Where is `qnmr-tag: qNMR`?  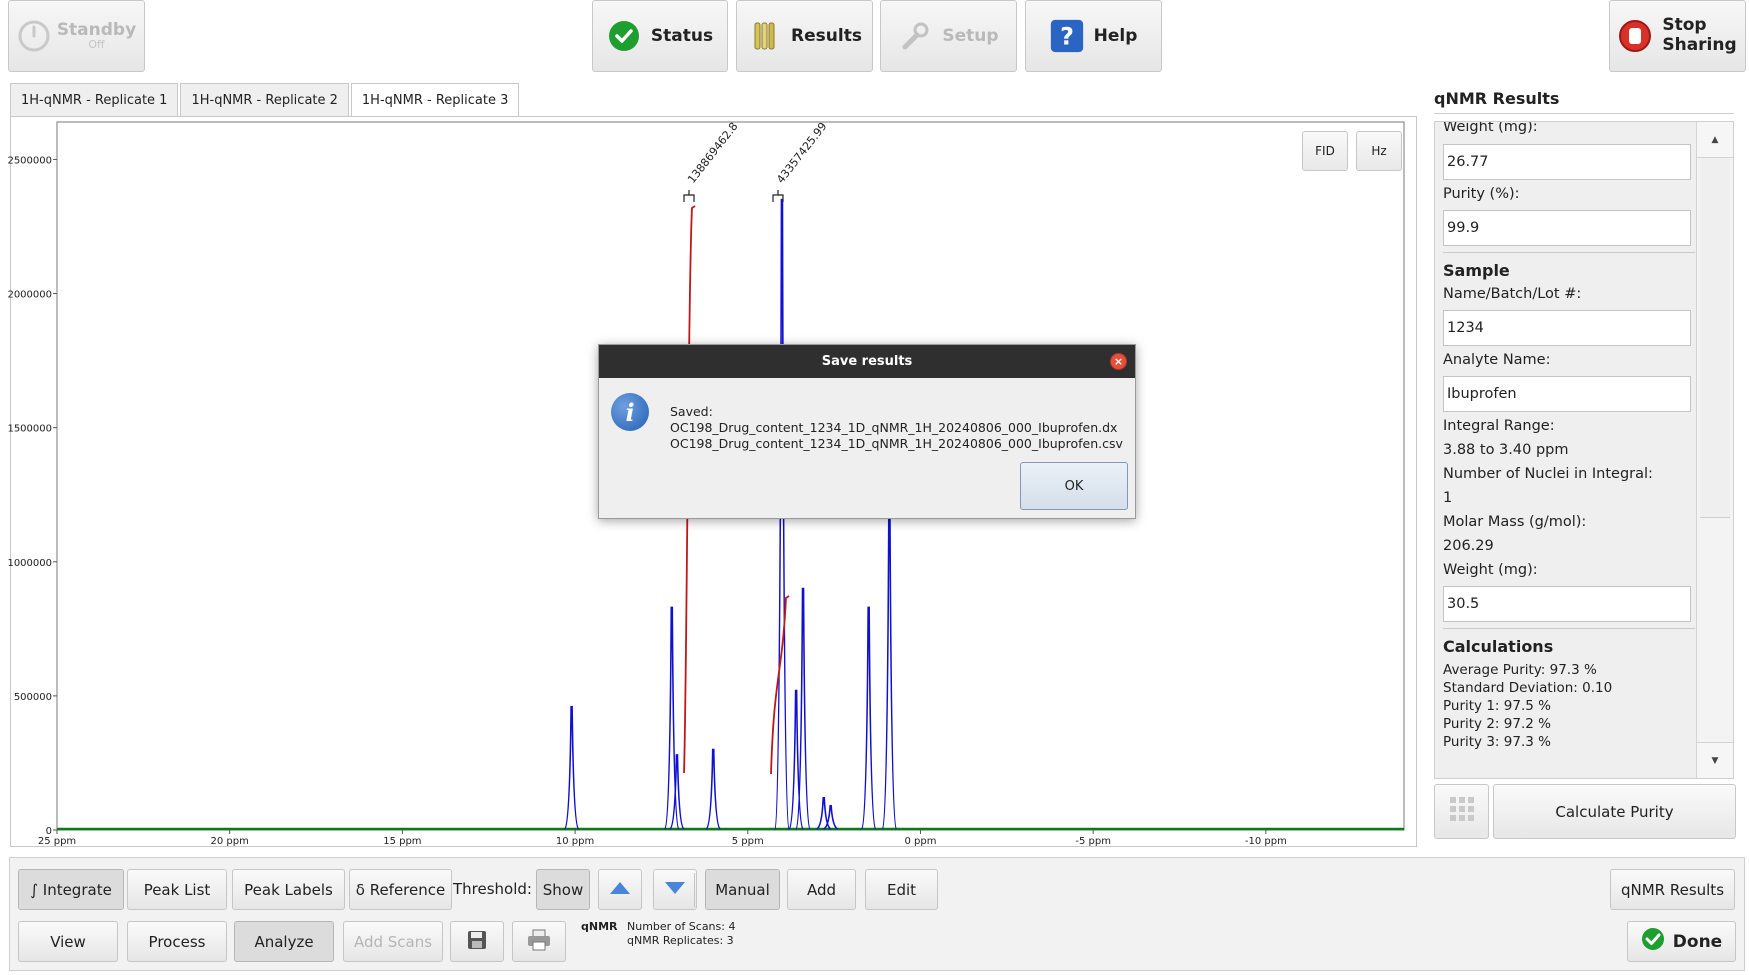
qnmr-tag: qNMR is located at coordinates (599, 926).